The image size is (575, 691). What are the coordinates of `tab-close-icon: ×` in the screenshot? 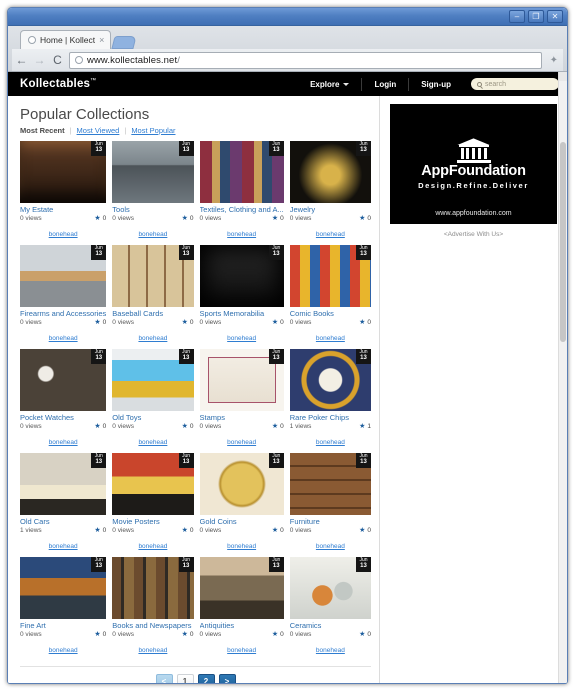 It's located at (101, 40).